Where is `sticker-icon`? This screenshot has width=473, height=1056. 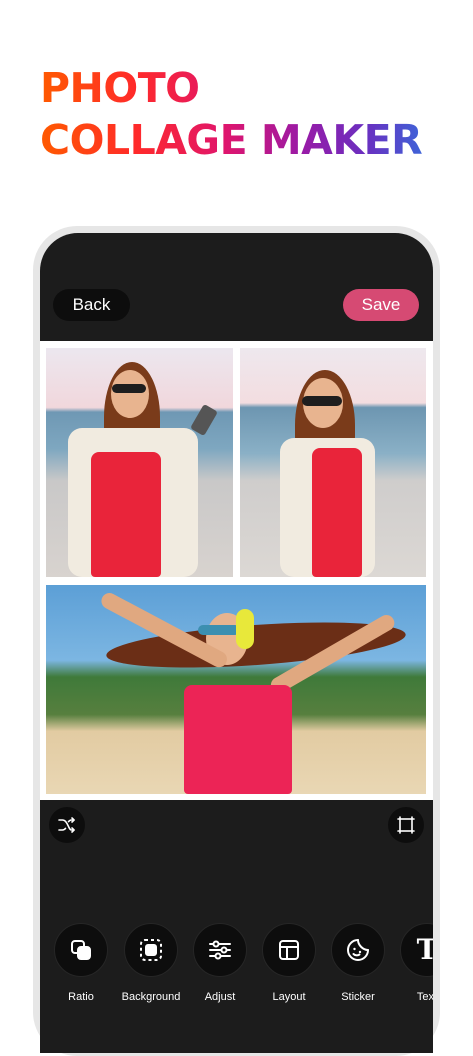 sticker-icon is located at coordinates (358, 950).